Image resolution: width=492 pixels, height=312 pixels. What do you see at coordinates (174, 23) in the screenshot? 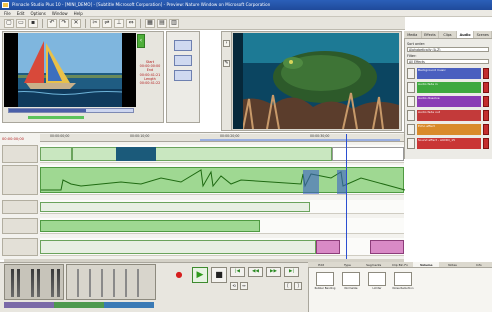
I see `film-icon: ▥` at bounding box center [174, 23].